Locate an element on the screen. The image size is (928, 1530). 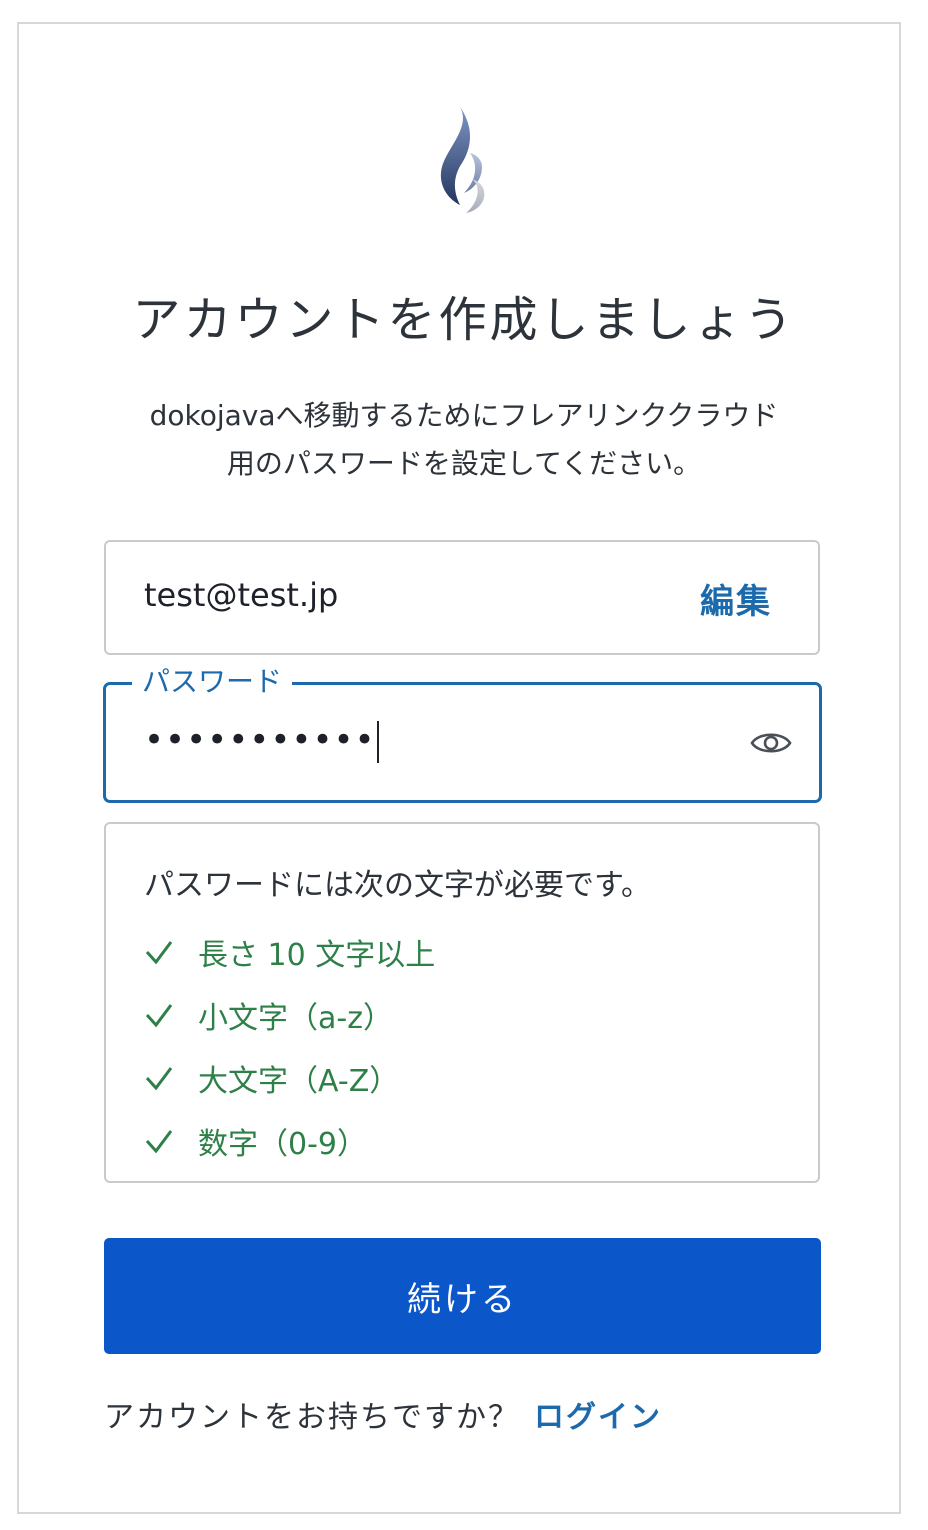
requirement-uppercase: 大文字（A-Z） is located at coordinates (289, 1077).